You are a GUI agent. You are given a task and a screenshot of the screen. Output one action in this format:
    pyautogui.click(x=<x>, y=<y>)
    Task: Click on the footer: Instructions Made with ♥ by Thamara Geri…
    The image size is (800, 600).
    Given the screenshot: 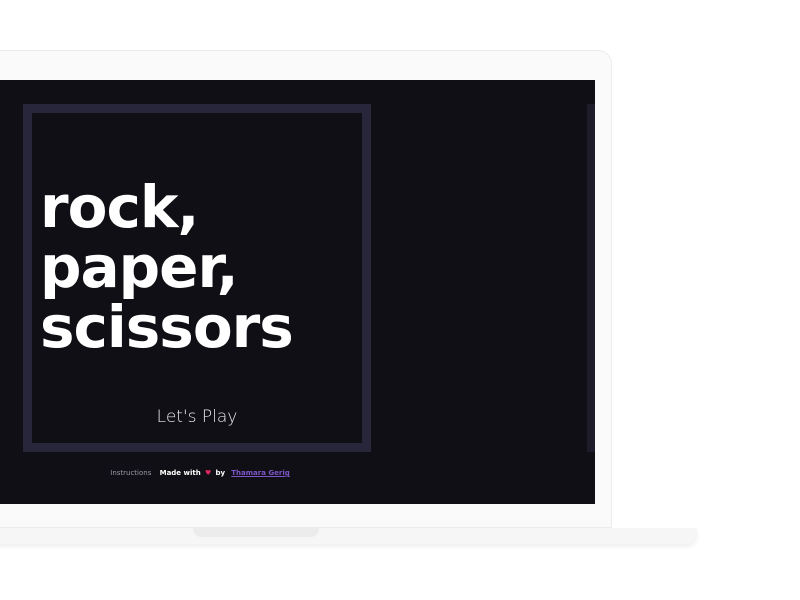 What is the action you would take?
    pyautogui.click(x=200, y=473)
    